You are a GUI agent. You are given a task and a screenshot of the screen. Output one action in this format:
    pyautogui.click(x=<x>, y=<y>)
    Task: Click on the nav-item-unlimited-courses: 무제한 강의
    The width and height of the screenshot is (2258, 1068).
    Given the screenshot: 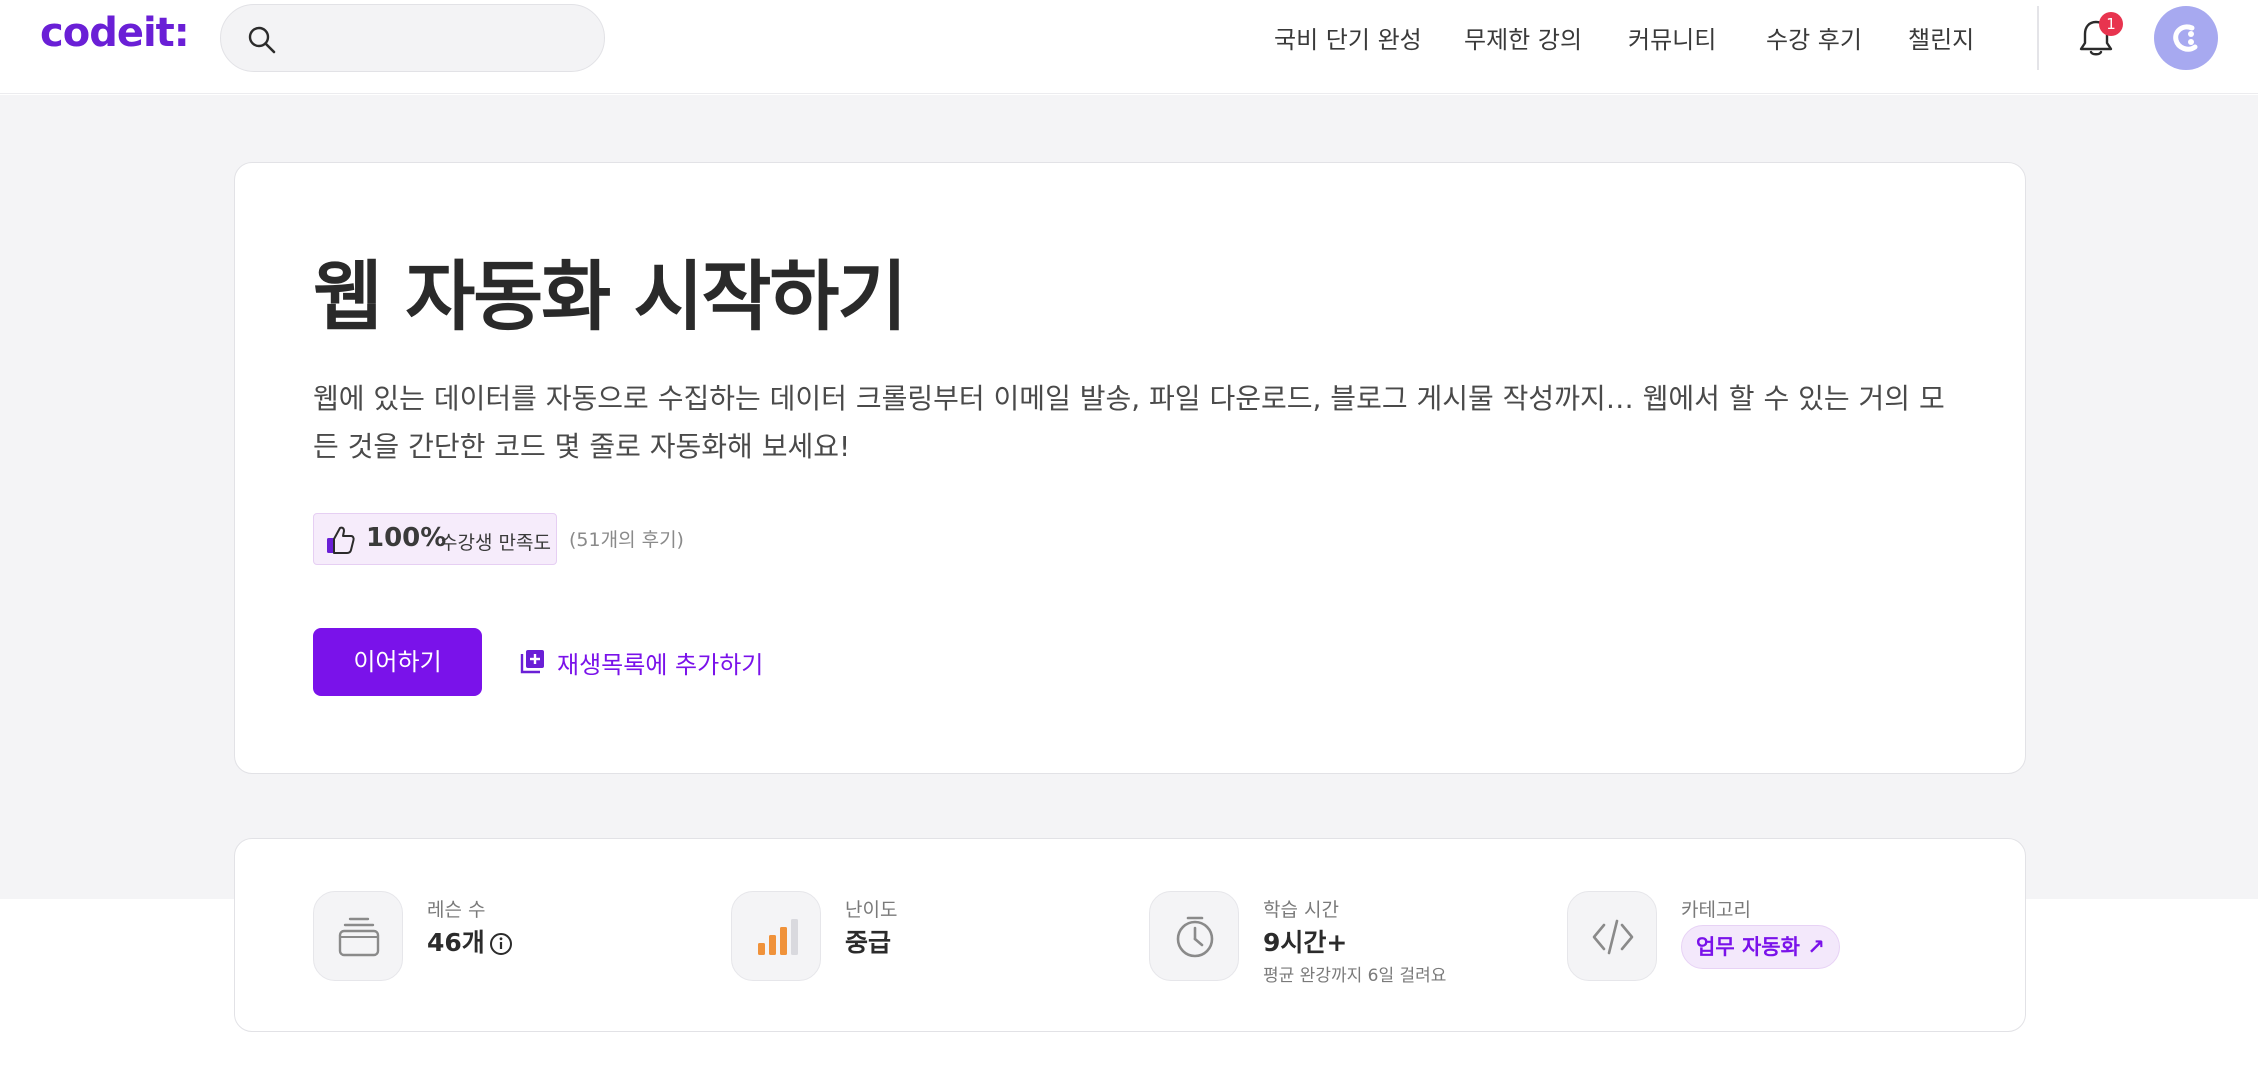 What is the action you would take?
    pyautogui.click(x=1523, y=37)
    